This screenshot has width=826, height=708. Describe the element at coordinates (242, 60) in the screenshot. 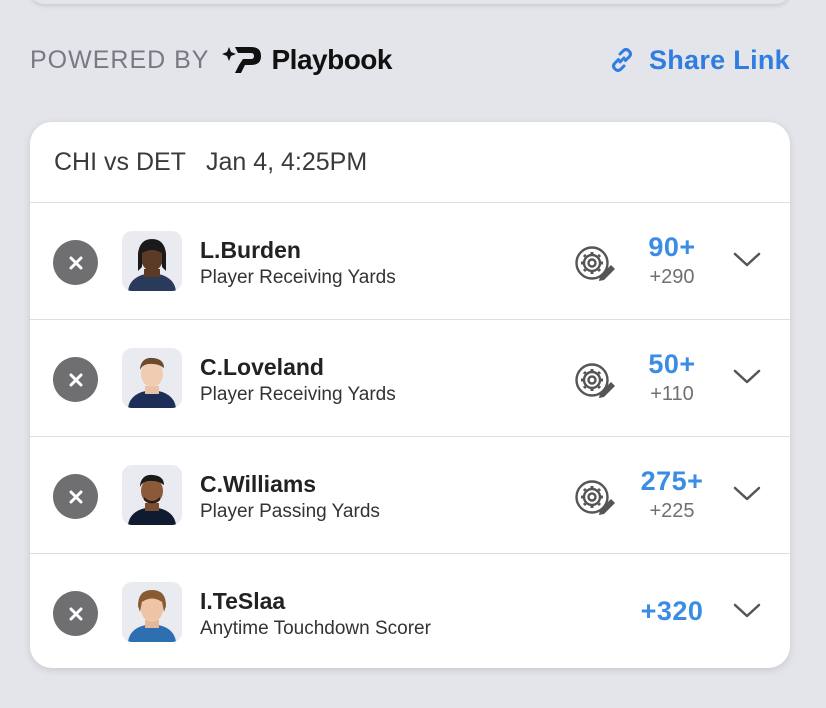

I see `playbook-logo-icon` at that location.